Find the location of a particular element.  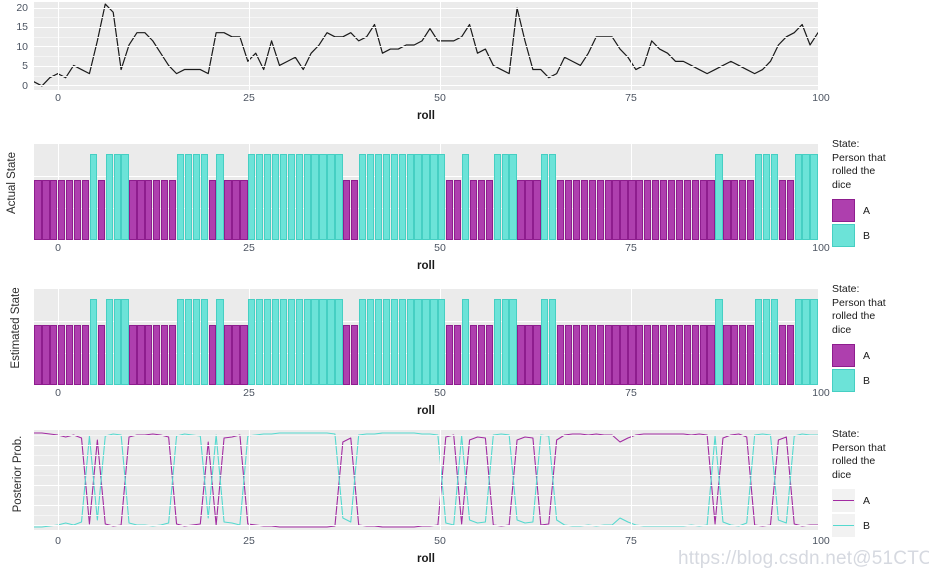

legend-swatch-a is located at coordinates (843, 355).